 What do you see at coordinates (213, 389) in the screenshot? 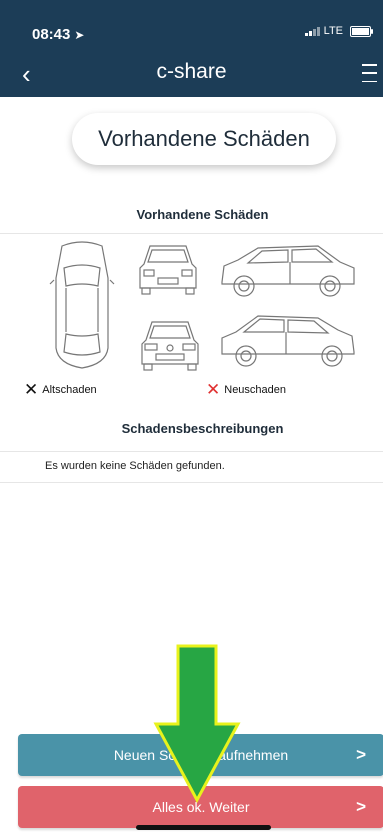
I see `new-damage-x-icon: ✕` at bounding box center [213, 389].